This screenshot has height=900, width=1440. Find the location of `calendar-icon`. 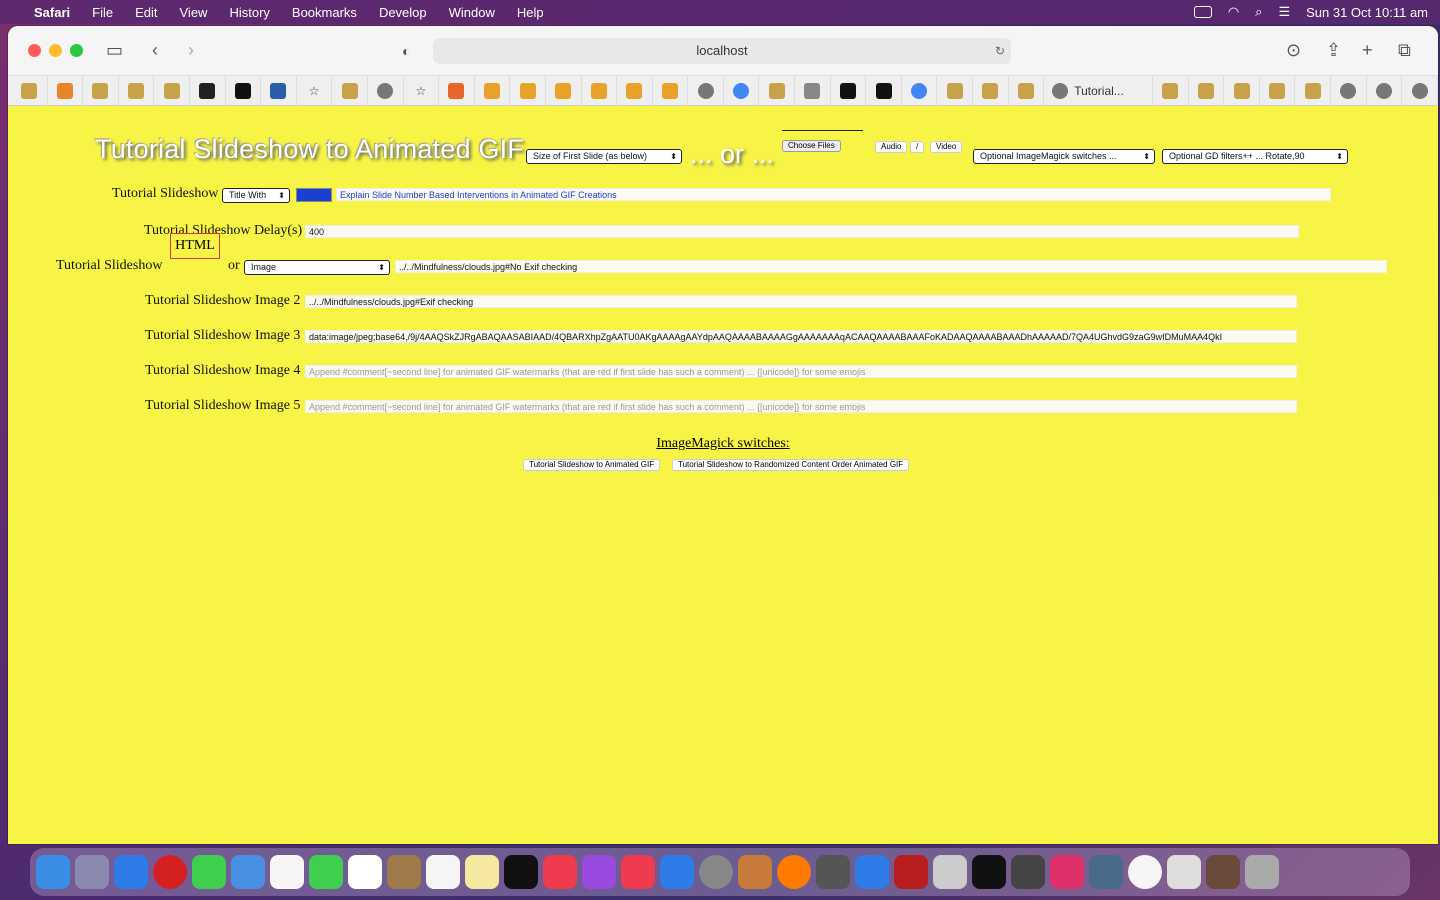

calendar-icon is located at coordinates (365, 872).